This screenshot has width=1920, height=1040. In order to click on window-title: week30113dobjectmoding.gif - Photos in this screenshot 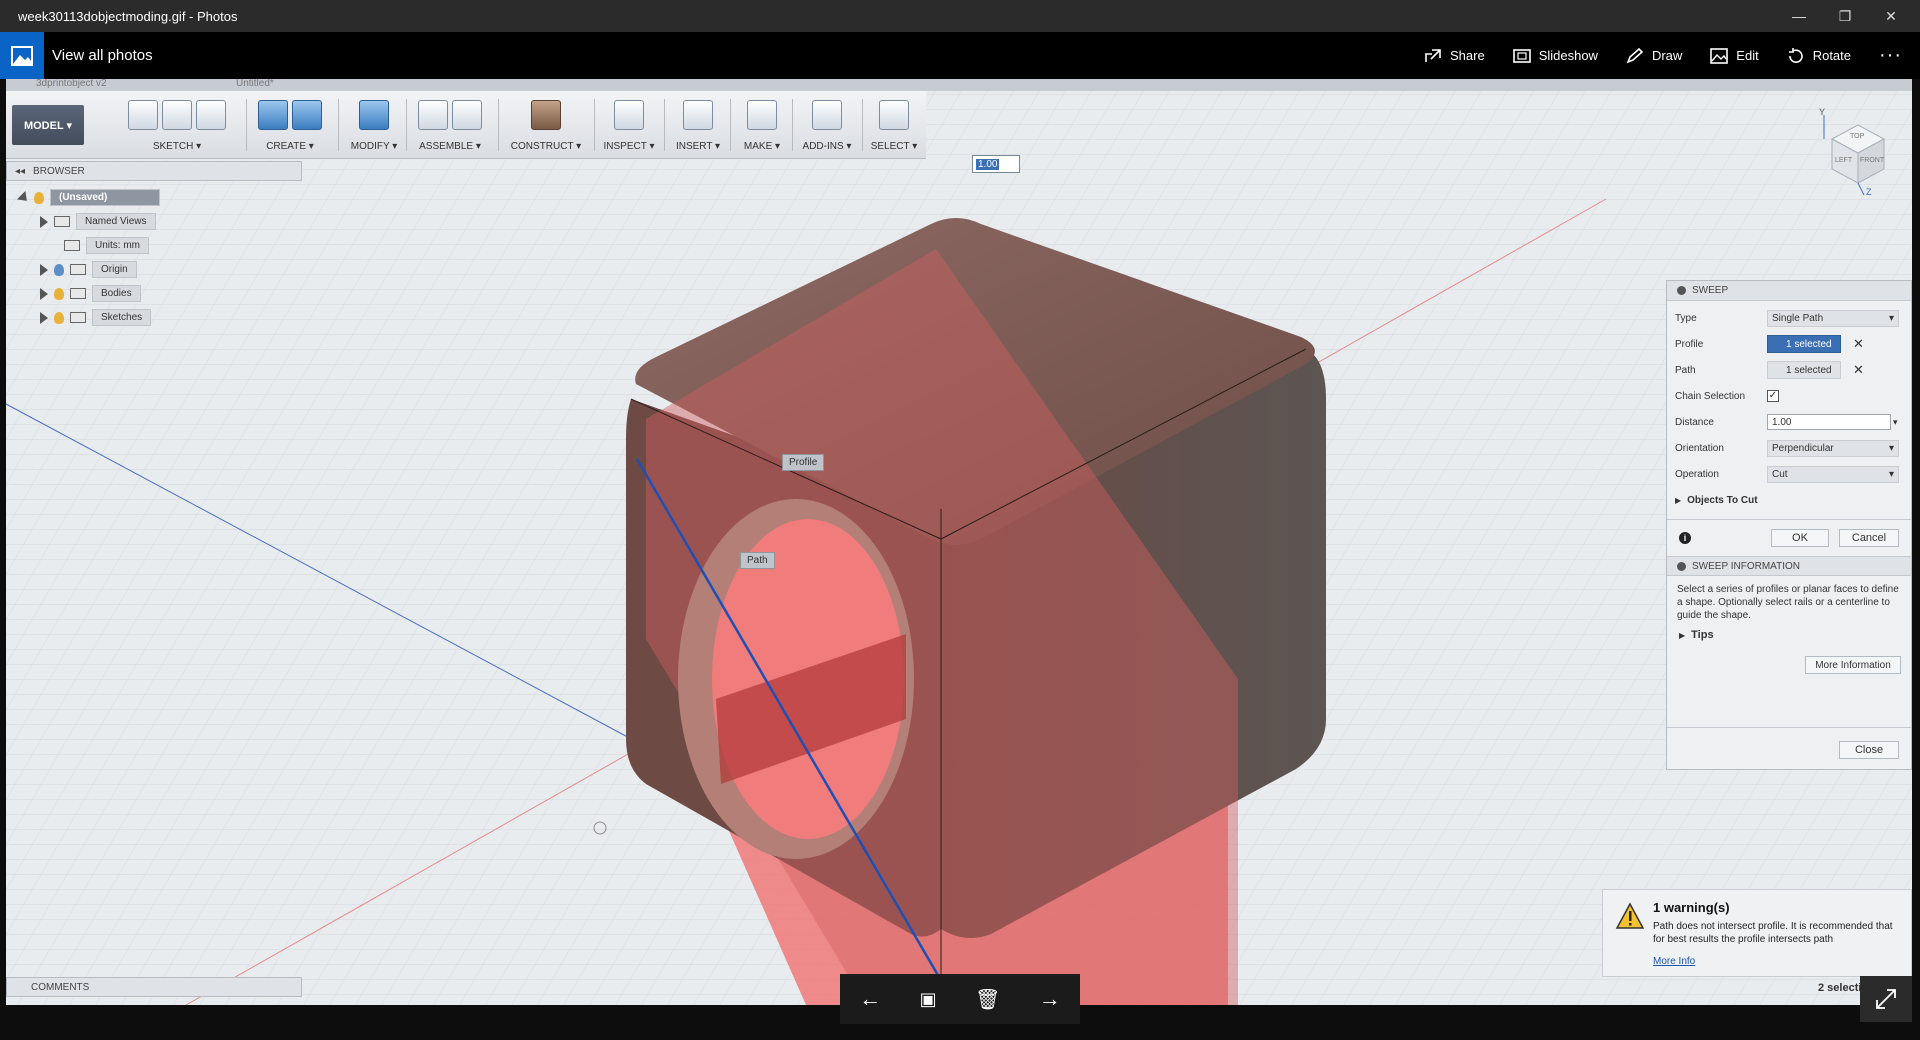, I will do `click(128, 16)`.